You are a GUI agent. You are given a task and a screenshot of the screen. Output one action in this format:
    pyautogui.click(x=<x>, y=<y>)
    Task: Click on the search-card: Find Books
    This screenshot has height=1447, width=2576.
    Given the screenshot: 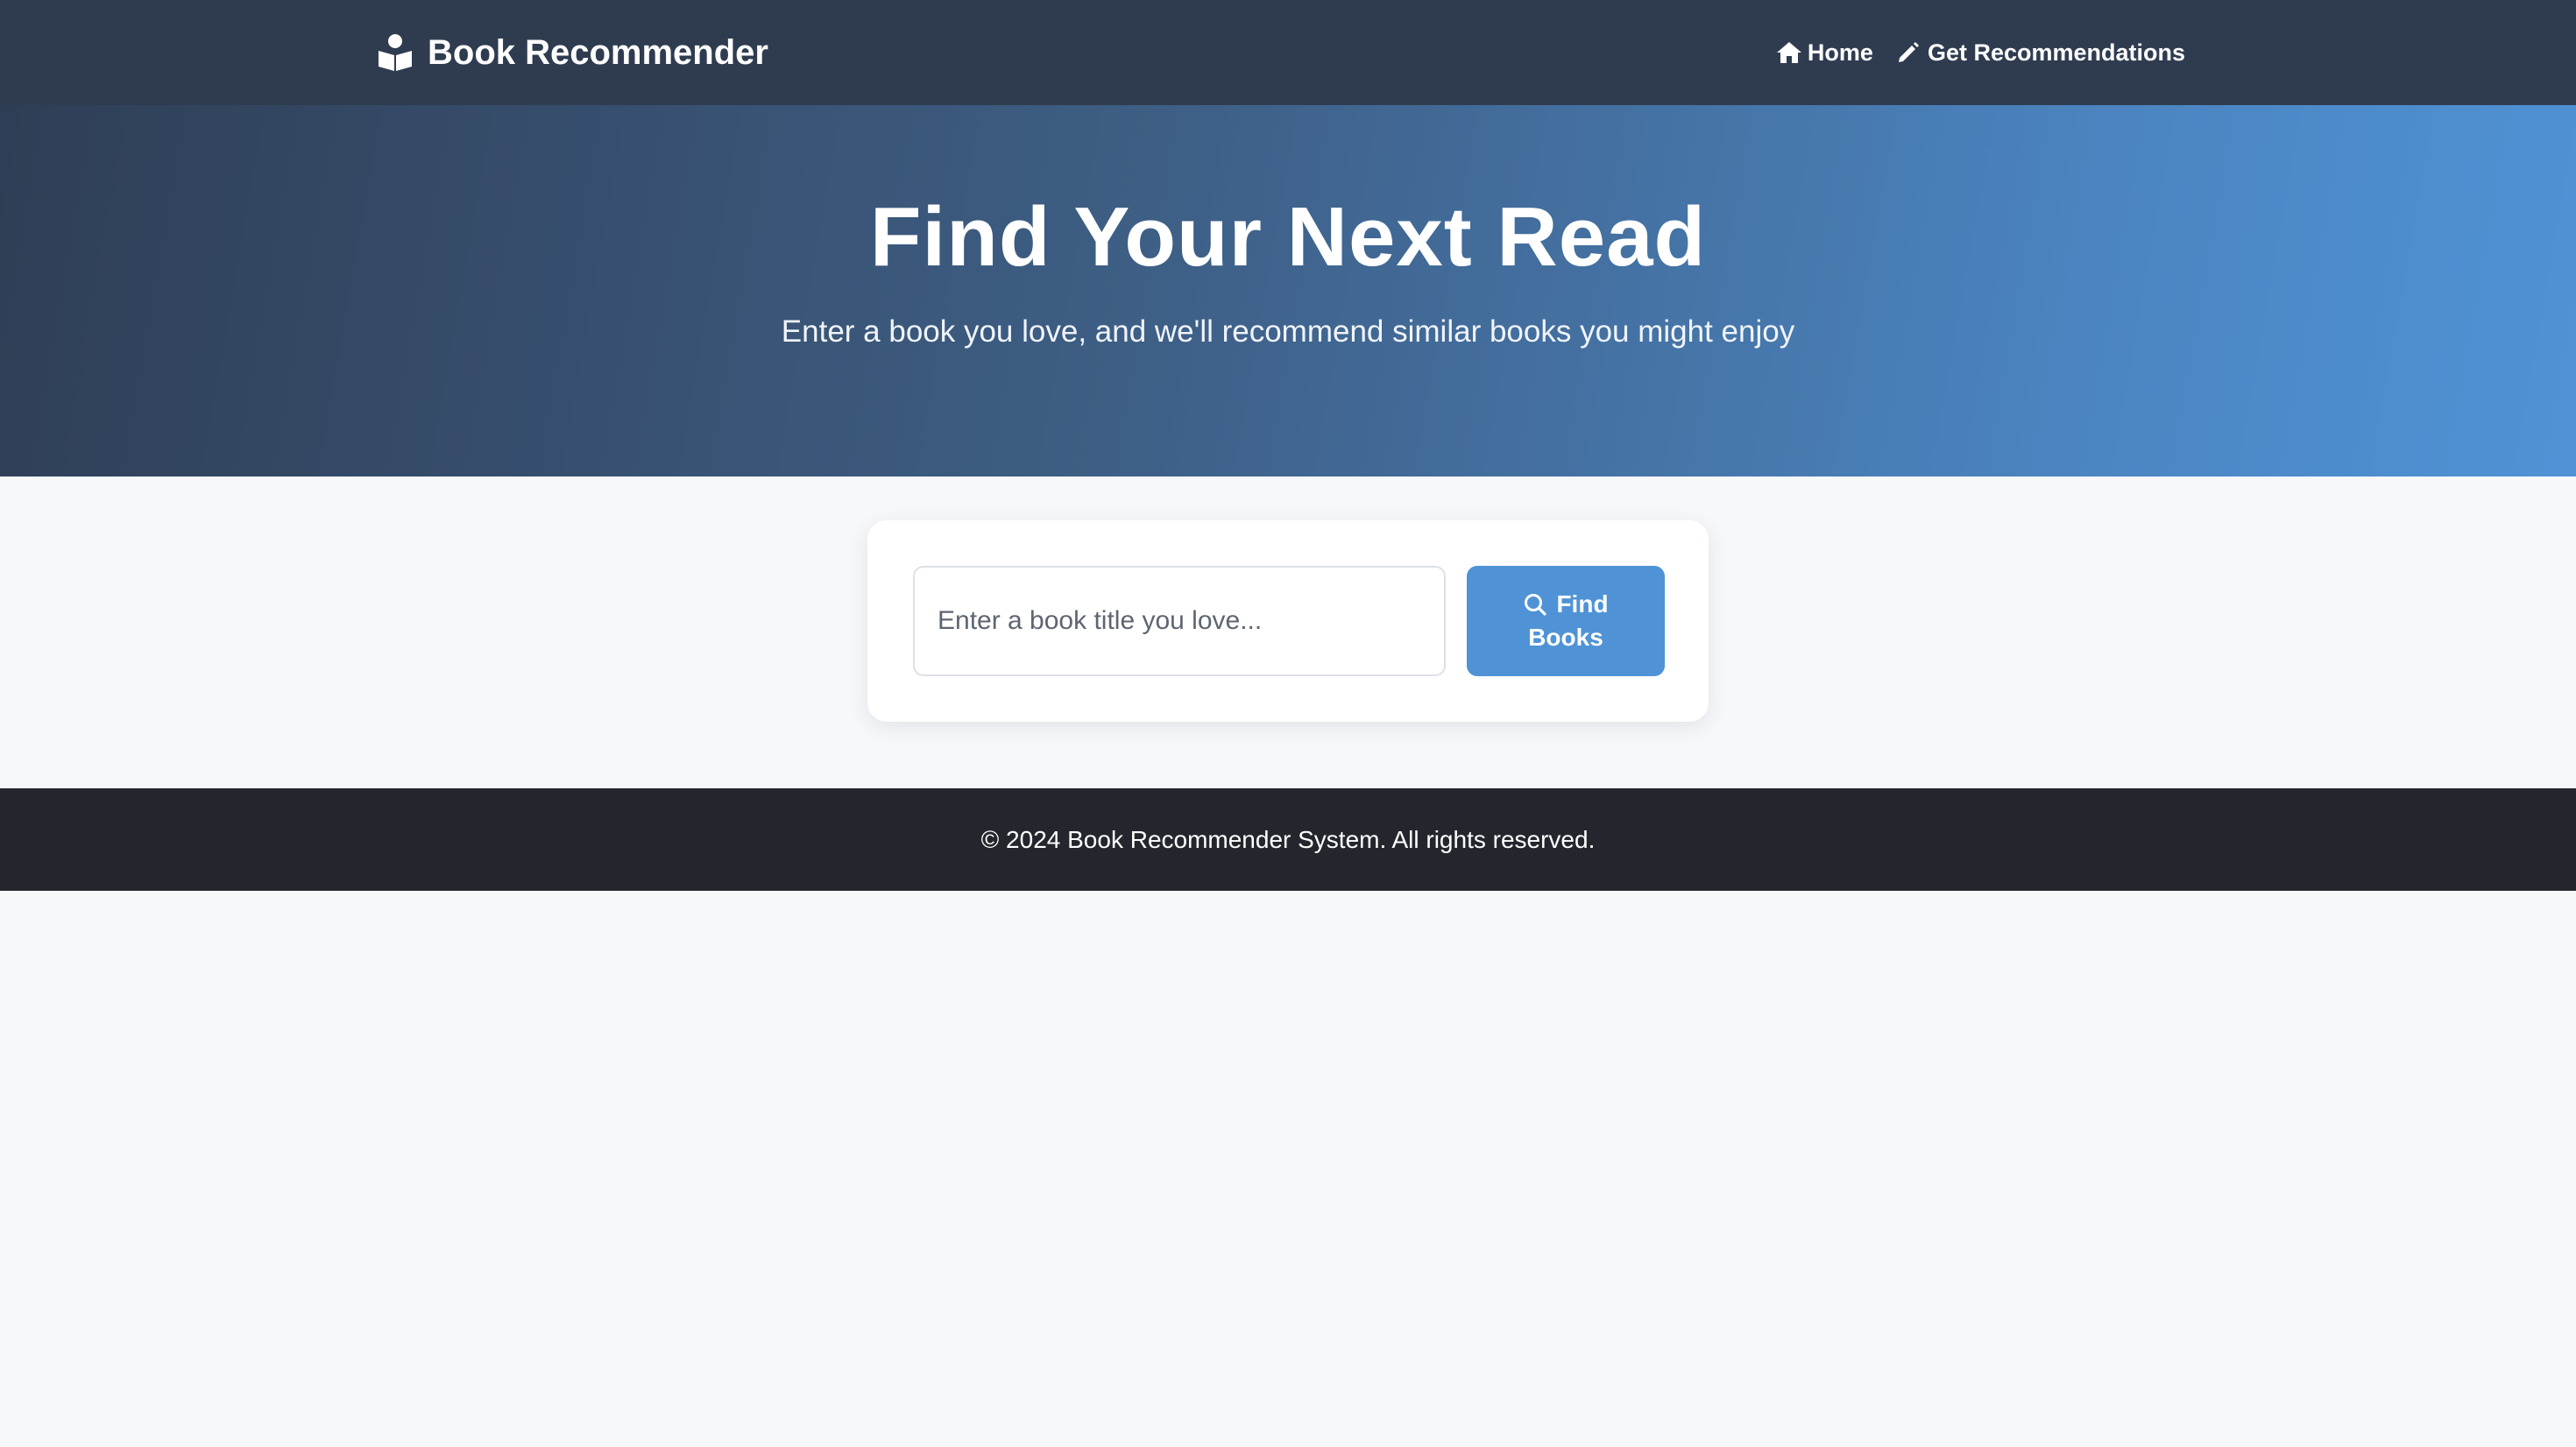 What is the action you would take?
    pyautogui.click(x=1288, y=621)
    